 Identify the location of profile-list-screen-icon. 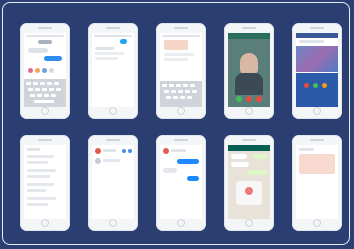
(113, 182).